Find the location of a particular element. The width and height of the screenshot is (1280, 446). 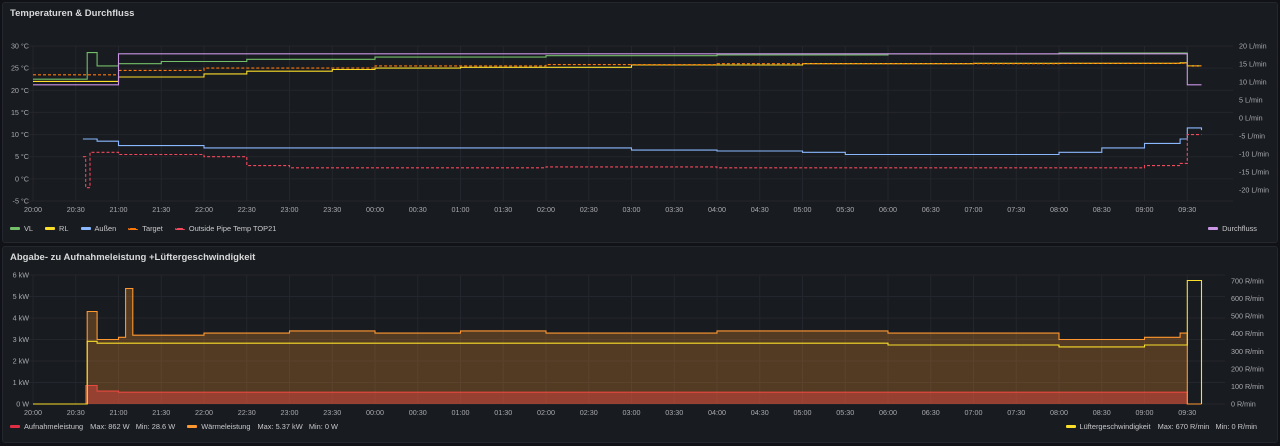

x-tick-label: 22:00 is located at coordinates (204, 412).